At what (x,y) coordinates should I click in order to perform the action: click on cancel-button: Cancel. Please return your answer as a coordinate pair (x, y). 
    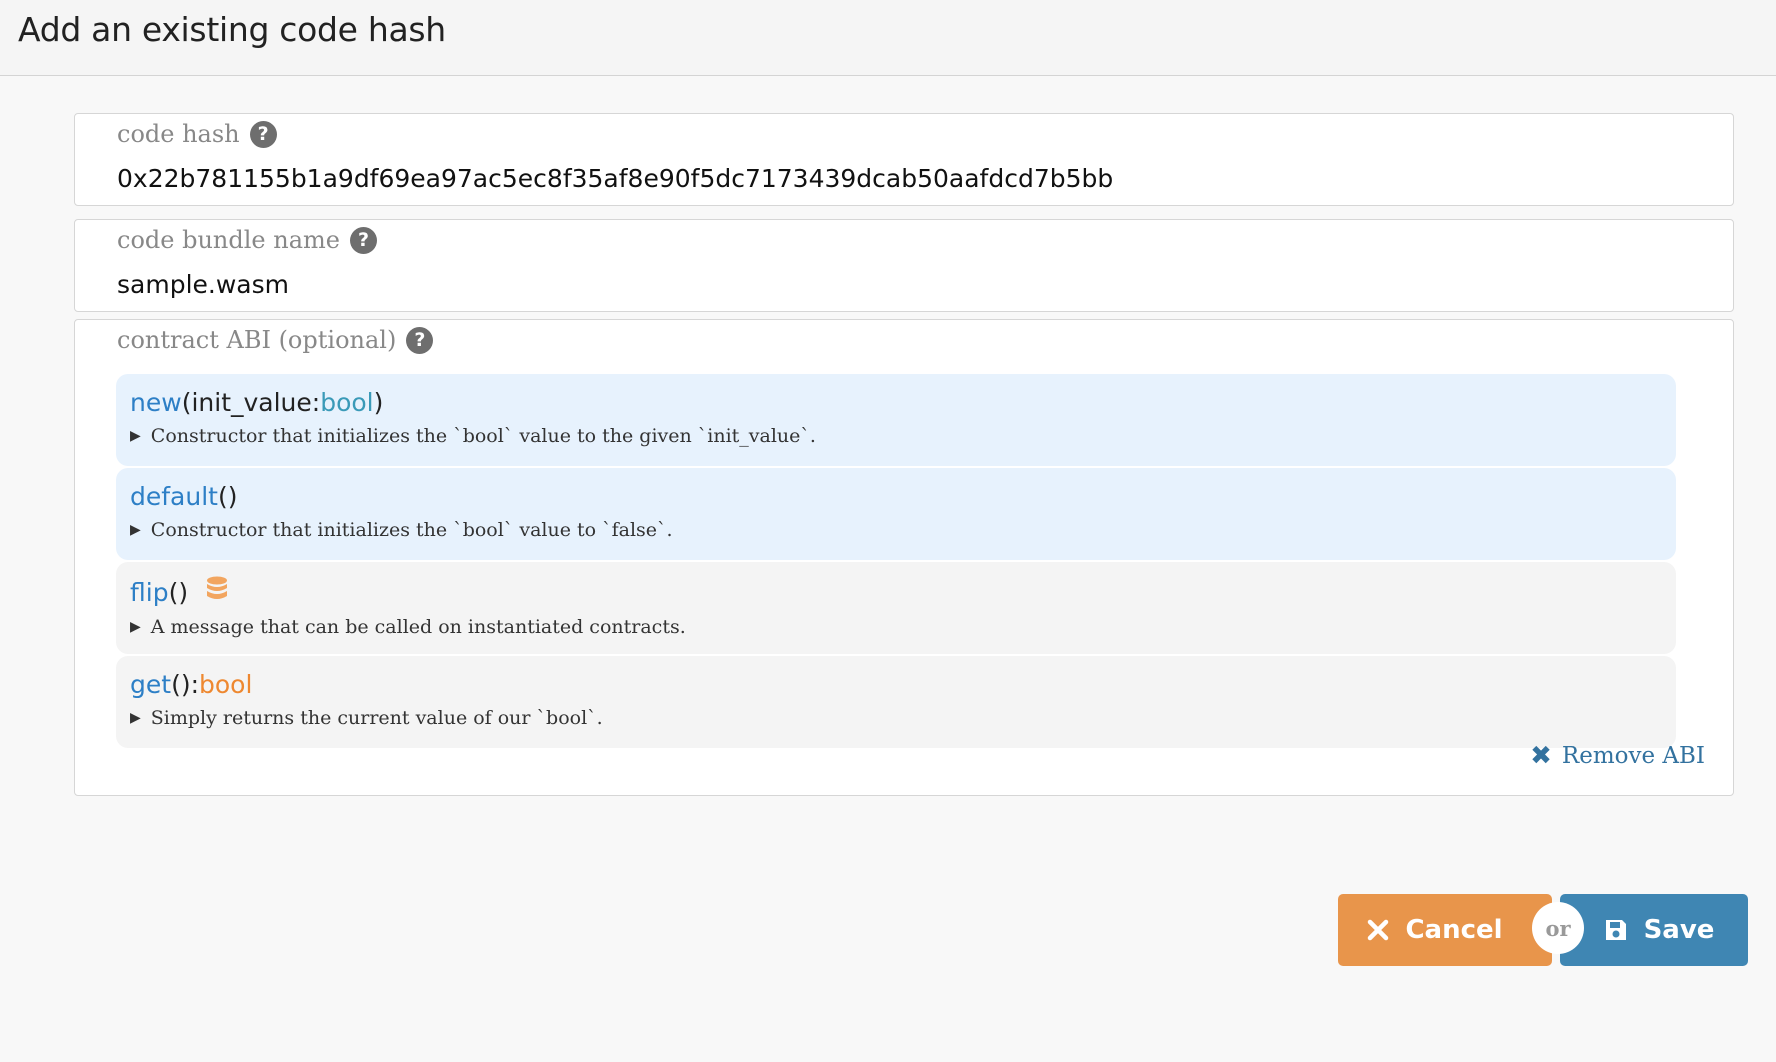
    Looking at the image, I should click on (1445, 930).